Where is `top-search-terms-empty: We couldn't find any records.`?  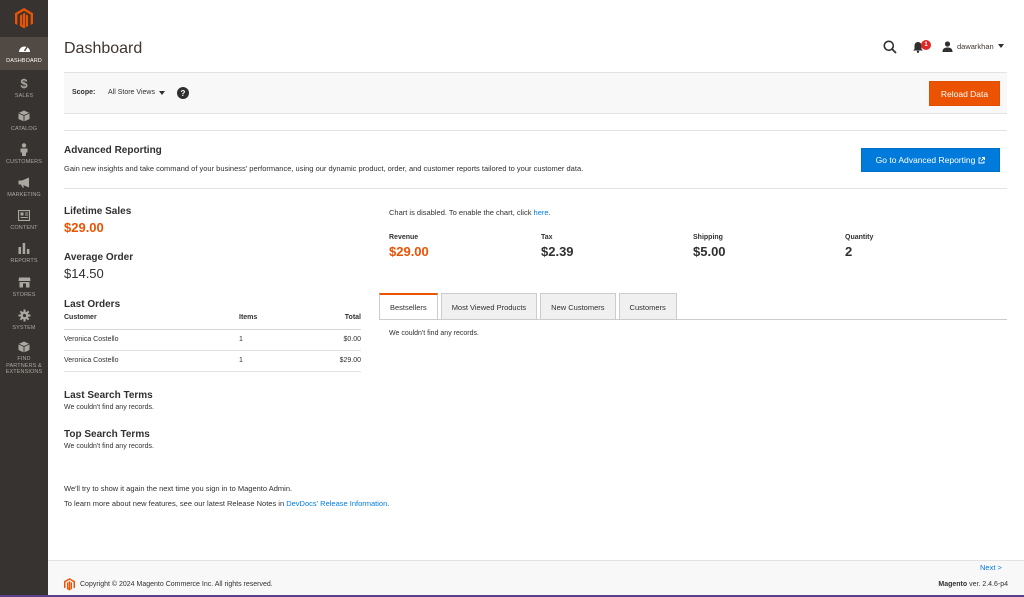 top-search-terms-empty: We couldn't find any records. is located at coordinates (109, 446).